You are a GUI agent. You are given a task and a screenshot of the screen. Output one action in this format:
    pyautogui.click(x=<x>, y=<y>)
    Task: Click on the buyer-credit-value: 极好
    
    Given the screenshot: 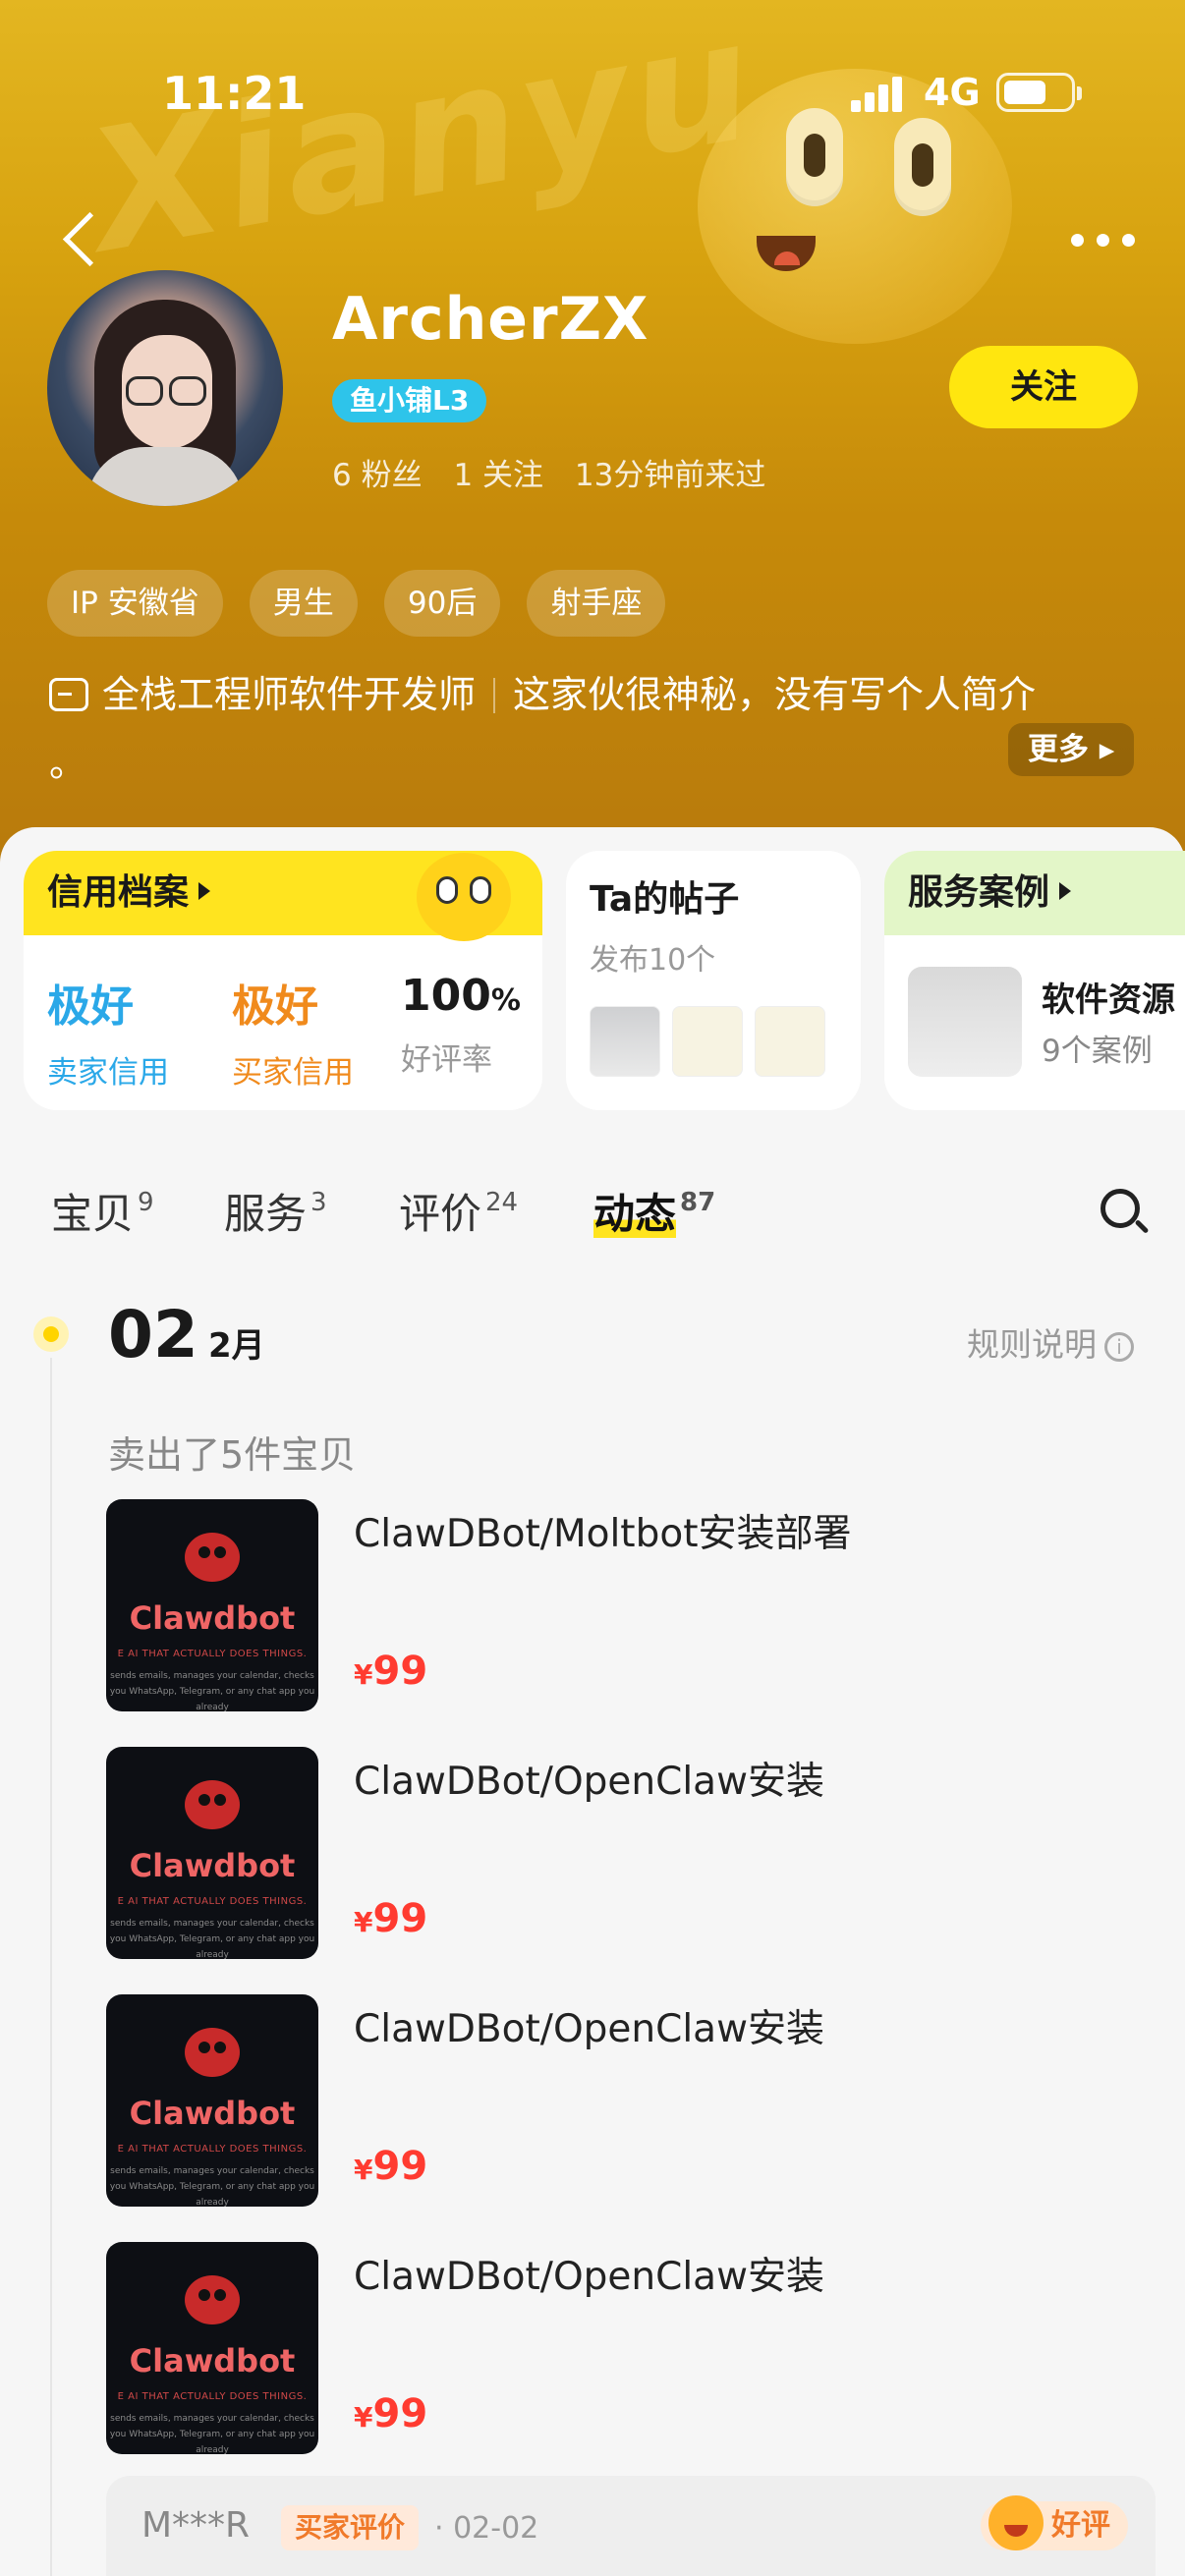 What is the action you would take?
    pyautogui.click(x=275, y=1006)
    